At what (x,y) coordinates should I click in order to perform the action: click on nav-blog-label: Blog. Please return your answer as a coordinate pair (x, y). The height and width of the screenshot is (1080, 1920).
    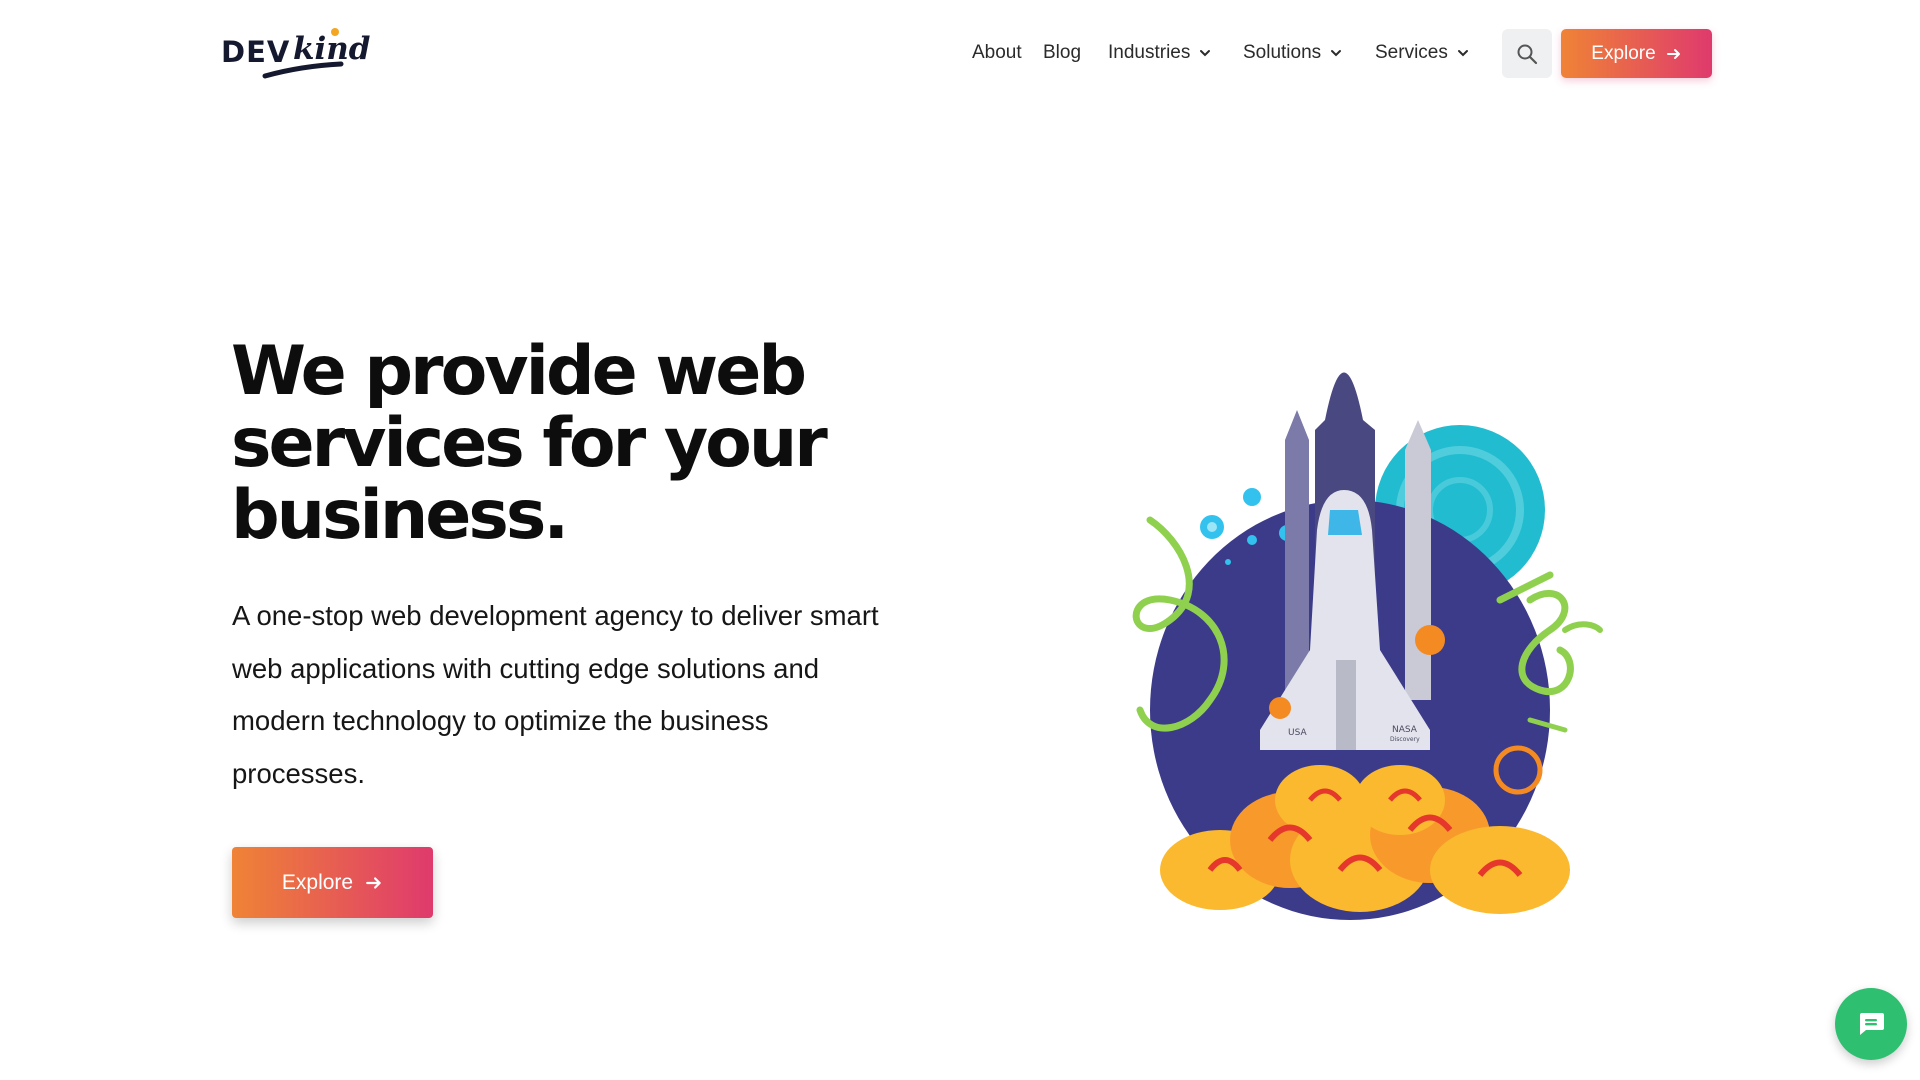
    Looking at the image, I should click on (1062, 52).